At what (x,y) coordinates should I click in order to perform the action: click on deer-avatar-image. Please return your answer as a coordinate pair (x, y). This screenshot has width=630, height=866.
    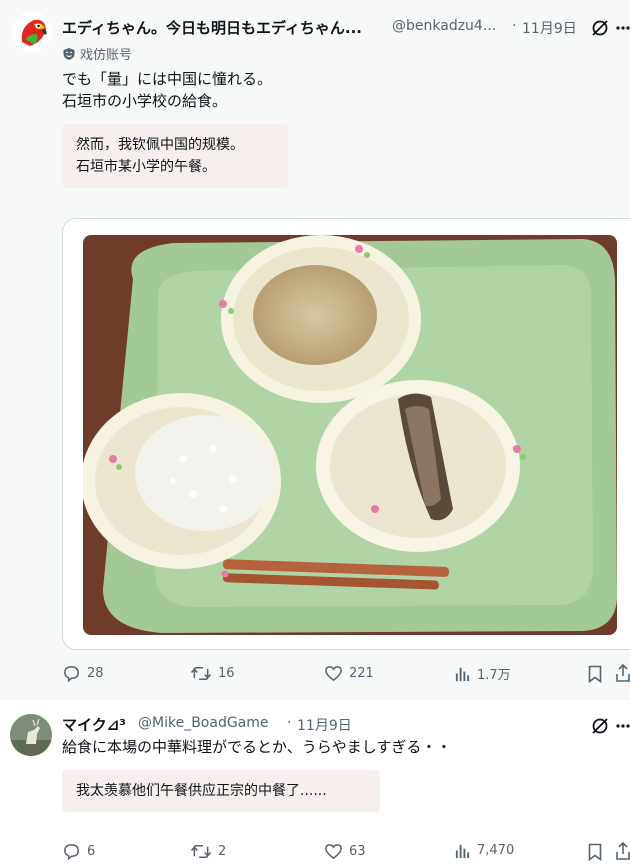
    Looking at the image, I should click on (31, 735).